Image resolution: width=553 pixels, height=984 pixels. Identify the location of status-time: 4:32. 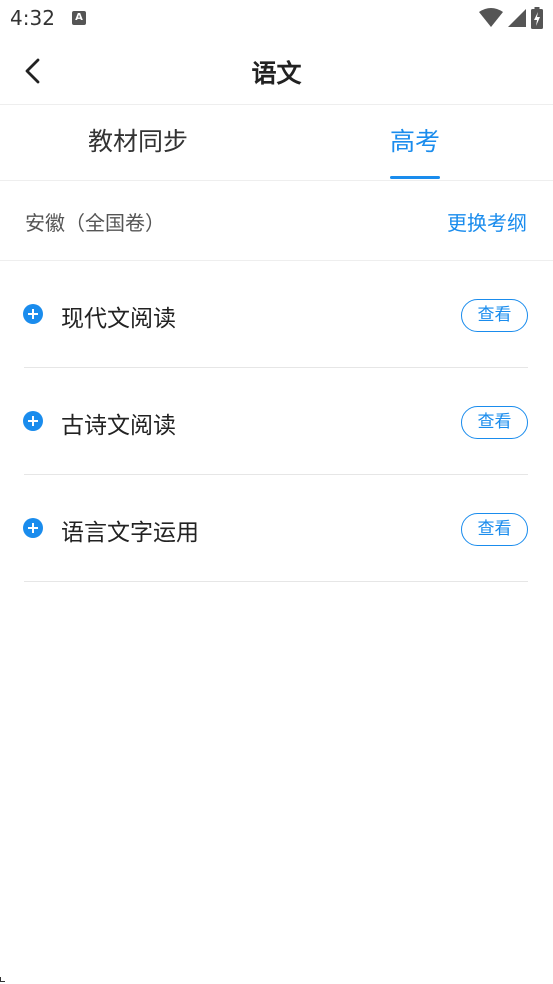
(32, 18).